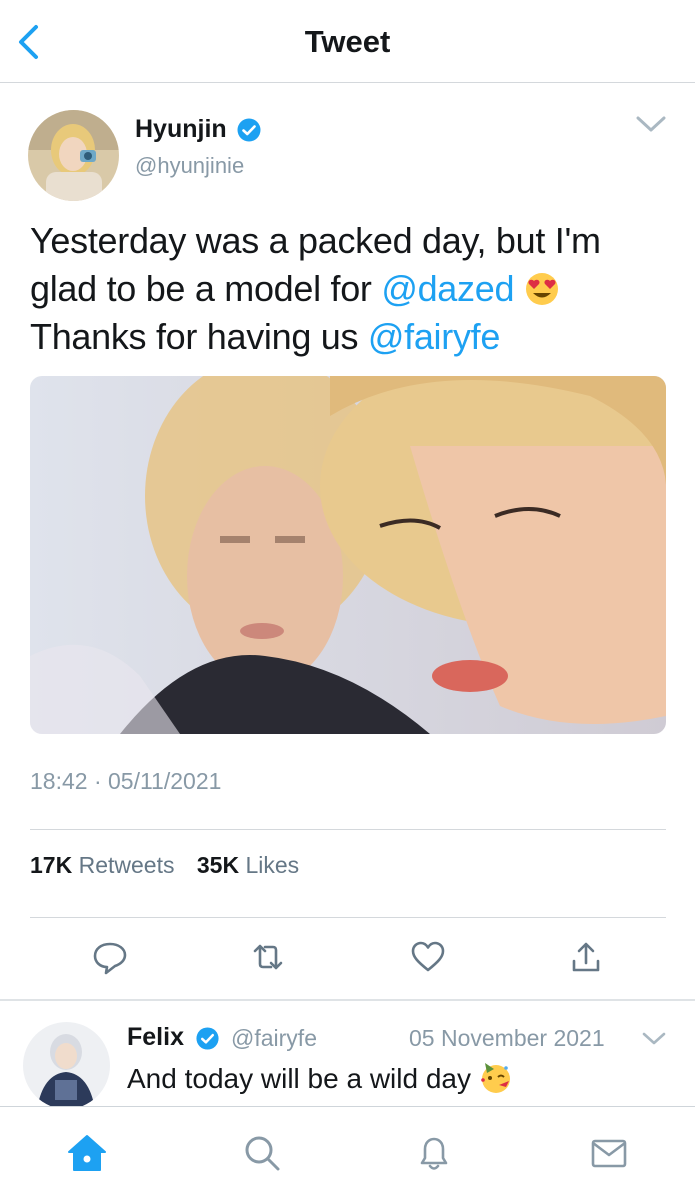 This screenshot has width=695, height=1200. I want to click on author-name: Hyunjin, so click(181, 129).